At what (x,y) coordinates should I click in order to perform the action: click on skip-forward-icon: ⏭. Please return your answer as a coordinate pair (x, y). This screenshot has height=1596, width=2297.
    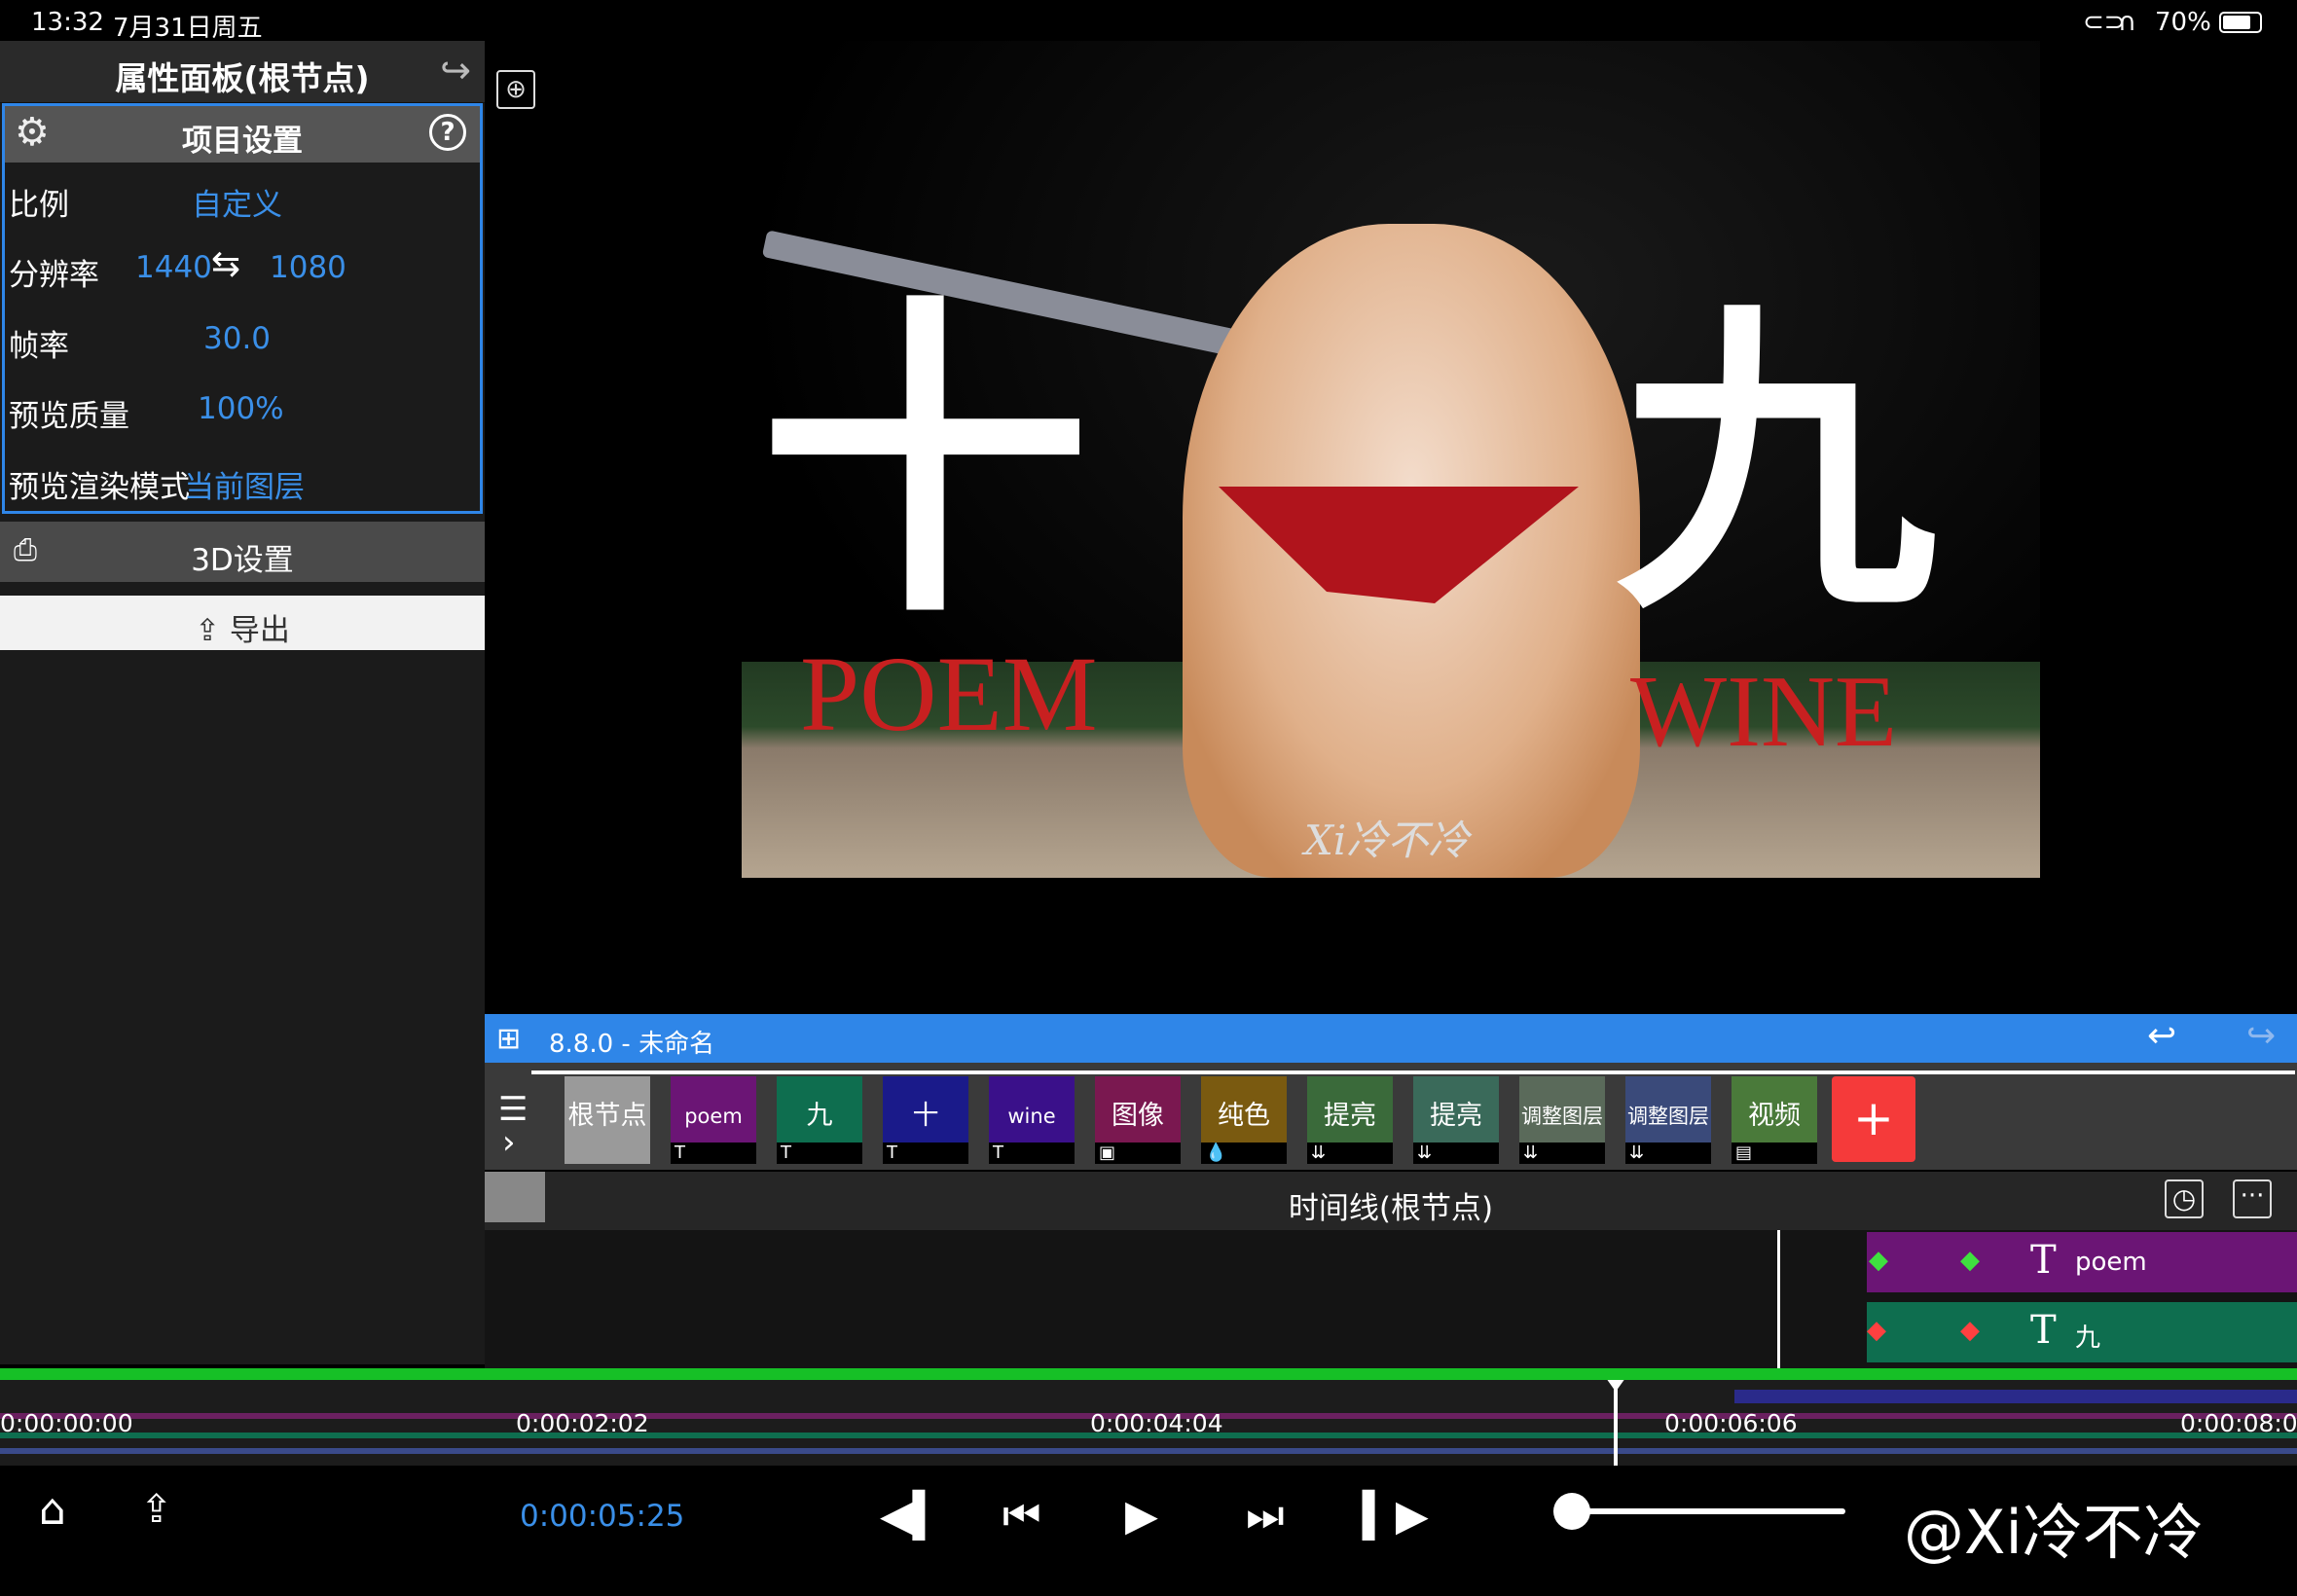
    Looking at the image, I should click on (1265, 1516).